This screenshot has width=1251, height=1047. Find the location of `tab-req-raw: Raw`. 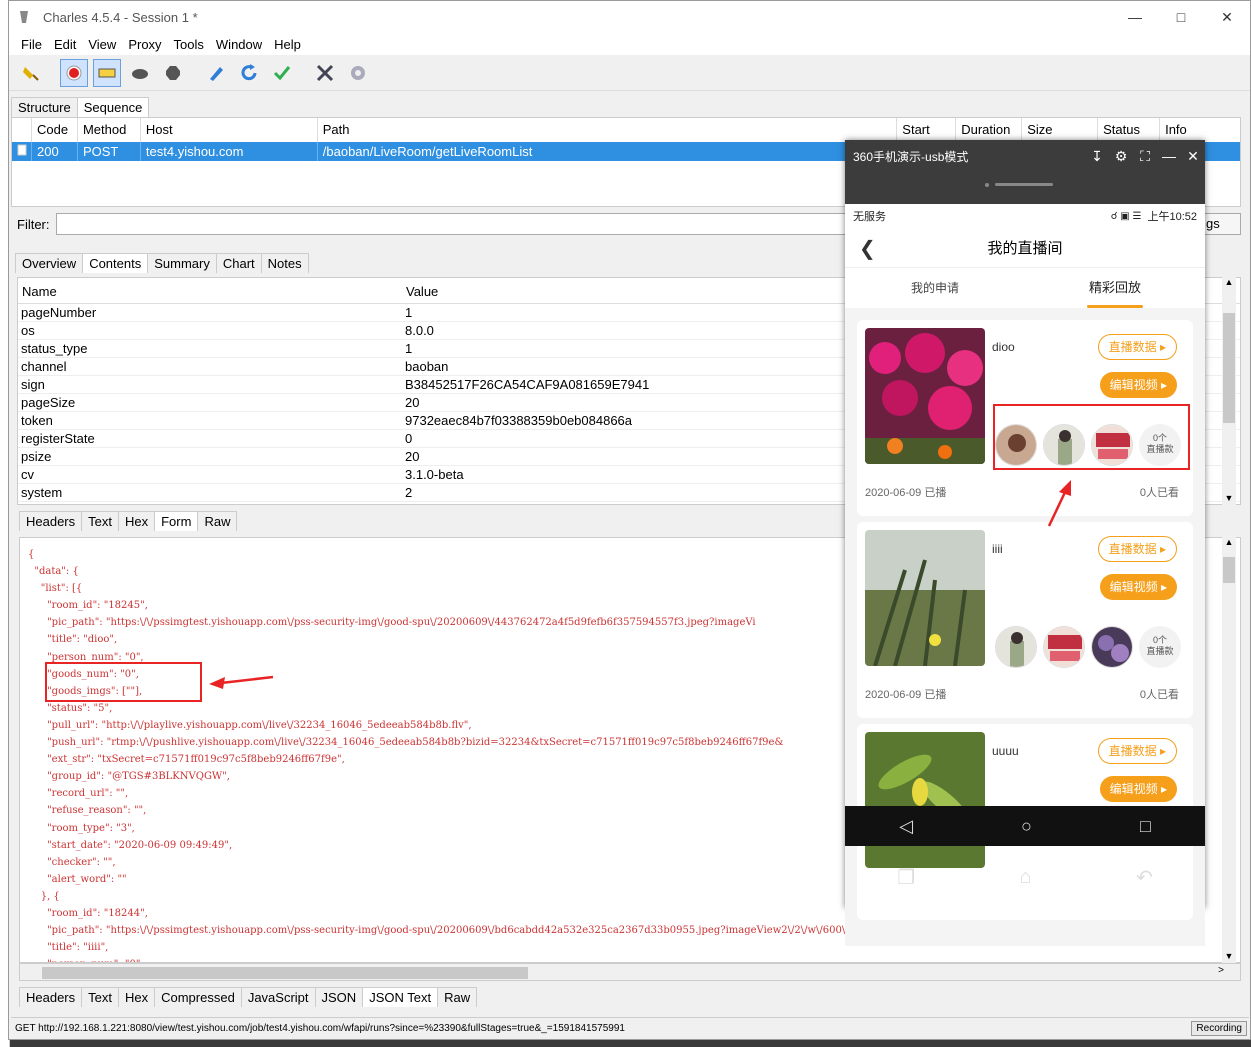

tab-req-raw: Raw is located at coordinates (217, 521).